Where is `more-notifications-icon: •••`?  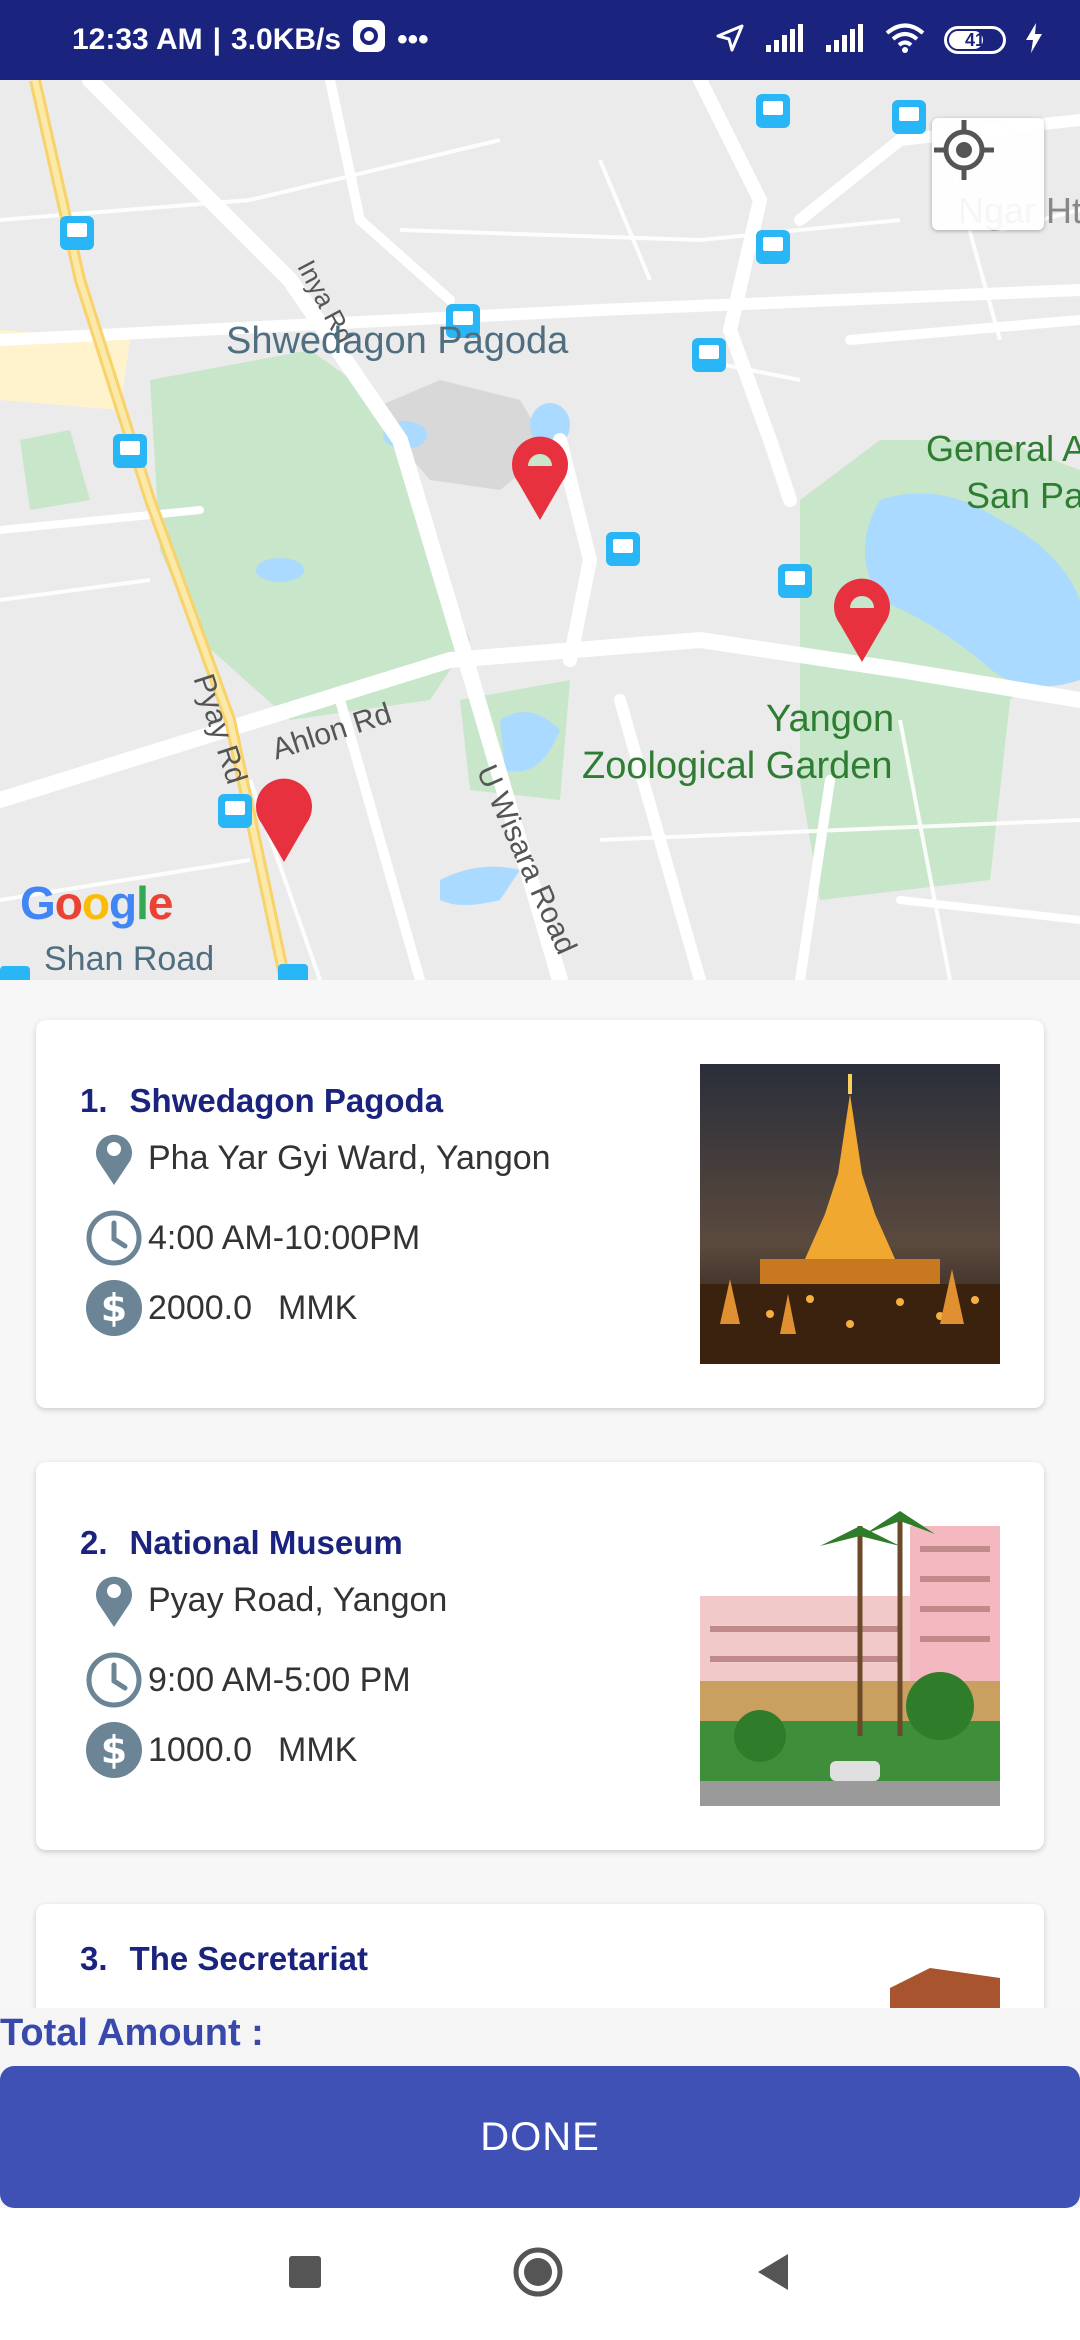
more-notifications-icon: ••• is located at coordinates (413, 39).